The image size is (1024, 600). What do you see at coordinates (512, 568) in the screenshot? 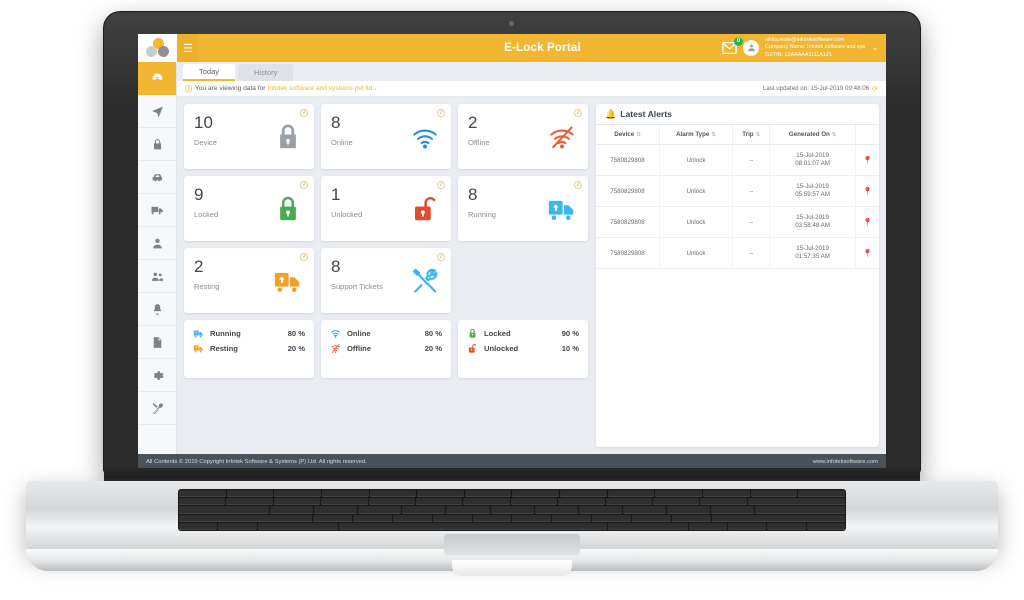
I see `base-notch` at bounding box center [512, 568].